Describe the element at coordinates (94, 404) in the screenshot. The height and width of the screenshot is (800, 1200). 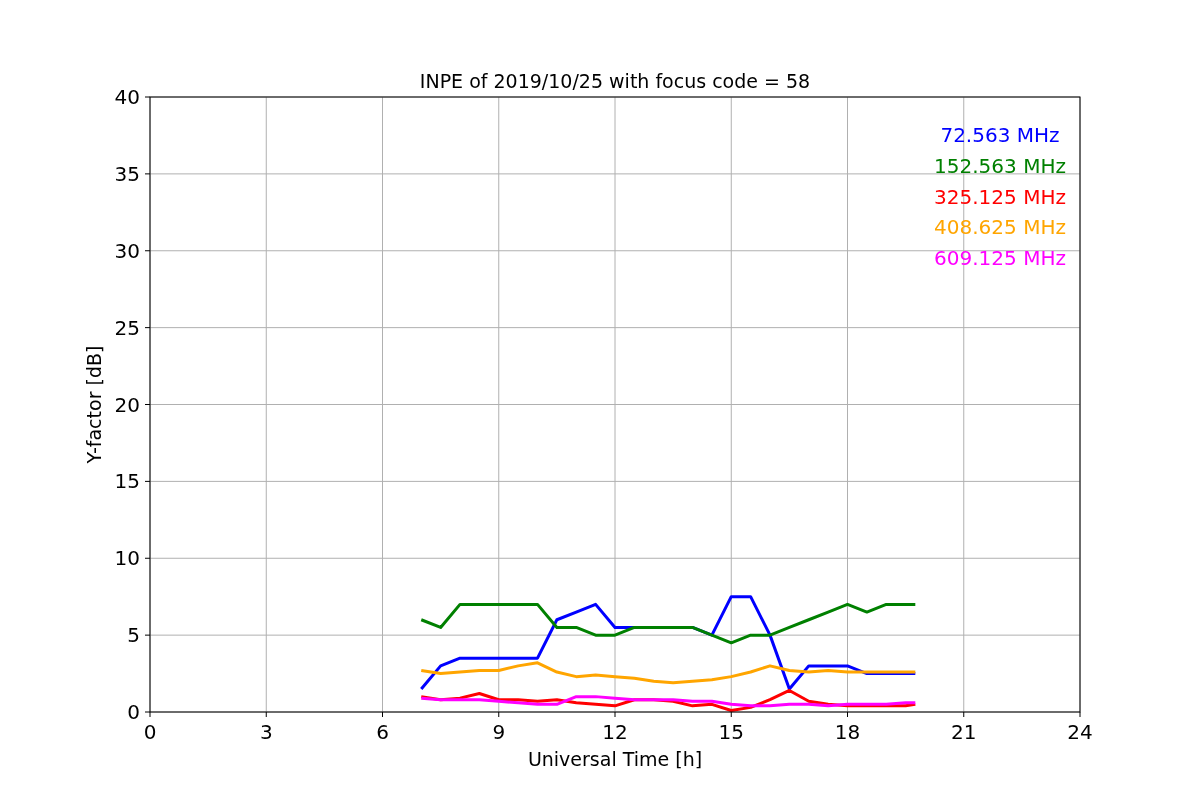
I see `y-axis-label: Y-factor [dB]` at that location.